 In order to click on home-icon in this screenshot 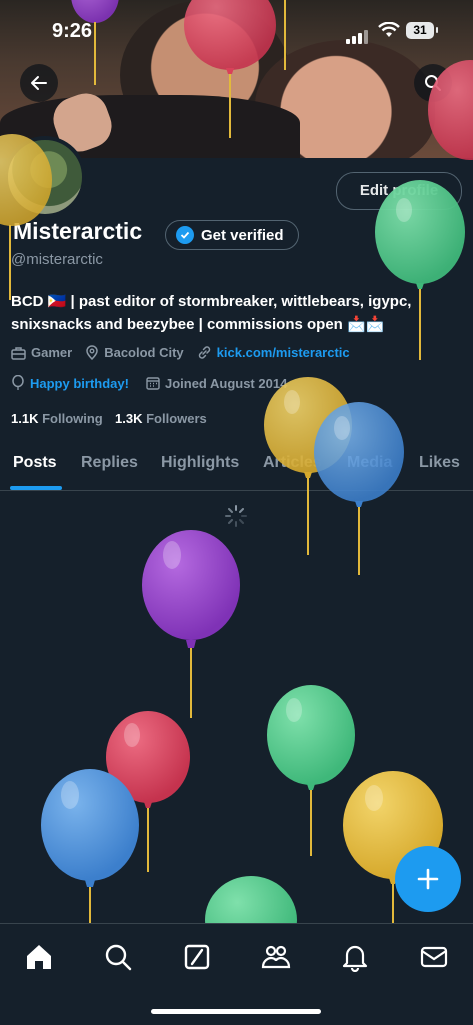, I will do `click(39, 957)`.